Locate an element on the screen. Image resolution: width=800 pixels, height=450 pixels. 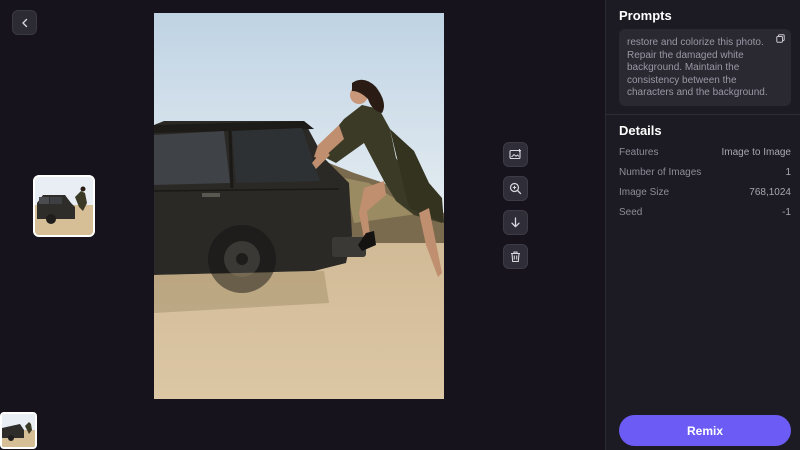
detail-row-number-of-images: Number of Images 1 is located at coordinates (705, 172).